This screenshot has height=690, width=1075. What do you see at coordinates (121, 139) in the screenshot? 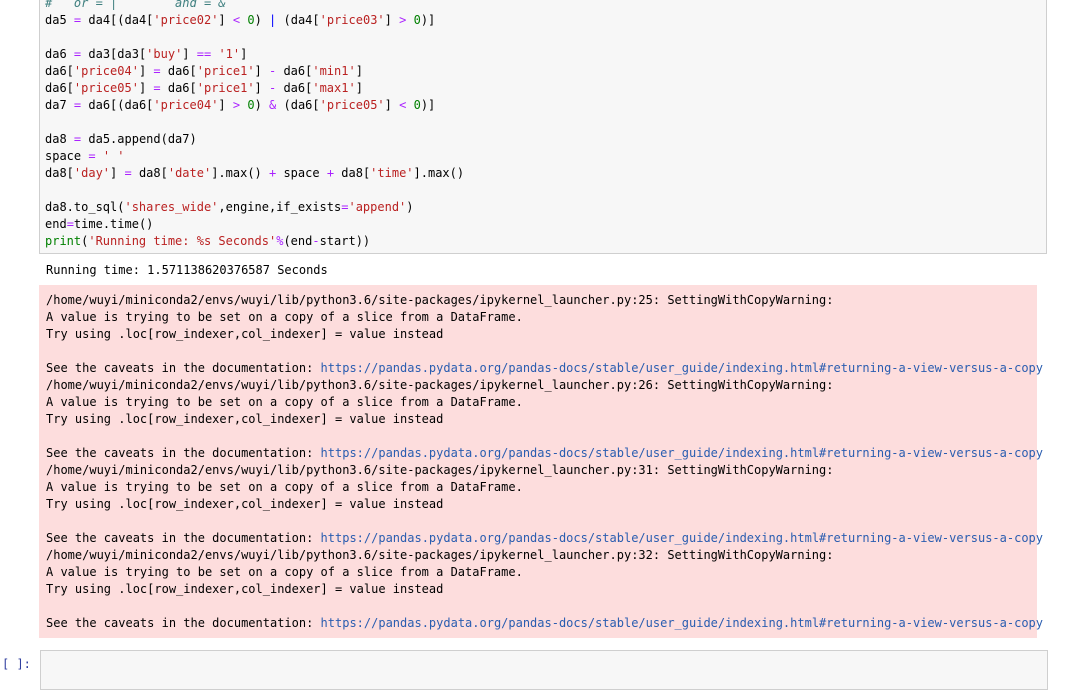
I see `code-line-da8: da8 = da5.append(da7)` at bounding box center [121, 139].